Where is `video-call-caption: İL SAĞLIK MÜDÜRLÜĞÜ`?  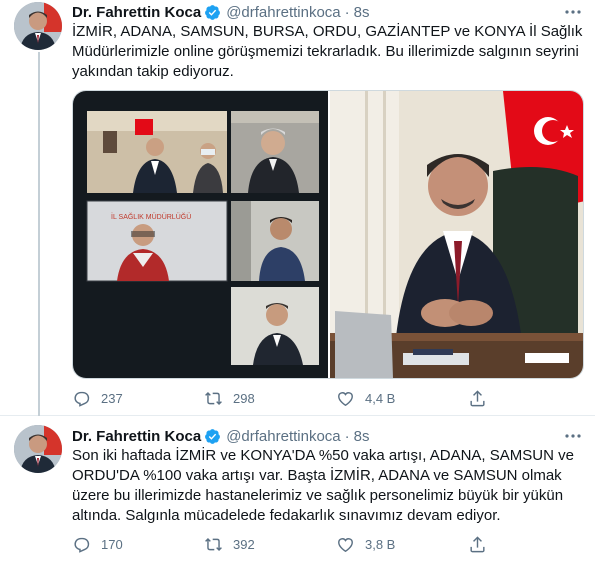 video-call-caption: İL SAĞLIK MÜDÜRLÜĞÜ is located at coordinates (151, 216).